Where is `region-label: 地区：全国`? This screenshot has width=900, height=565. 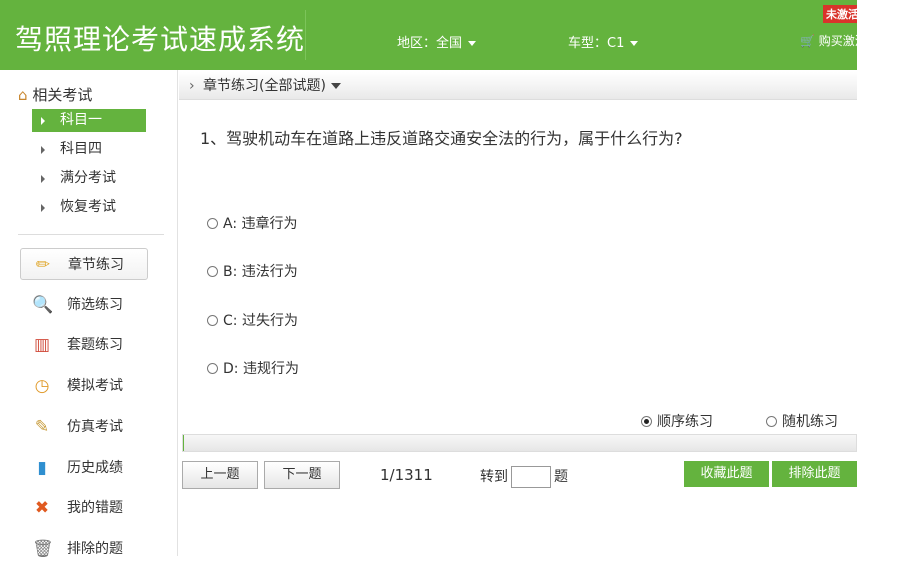 region-label: 地区：全国 is located at coordinates (430, 43).